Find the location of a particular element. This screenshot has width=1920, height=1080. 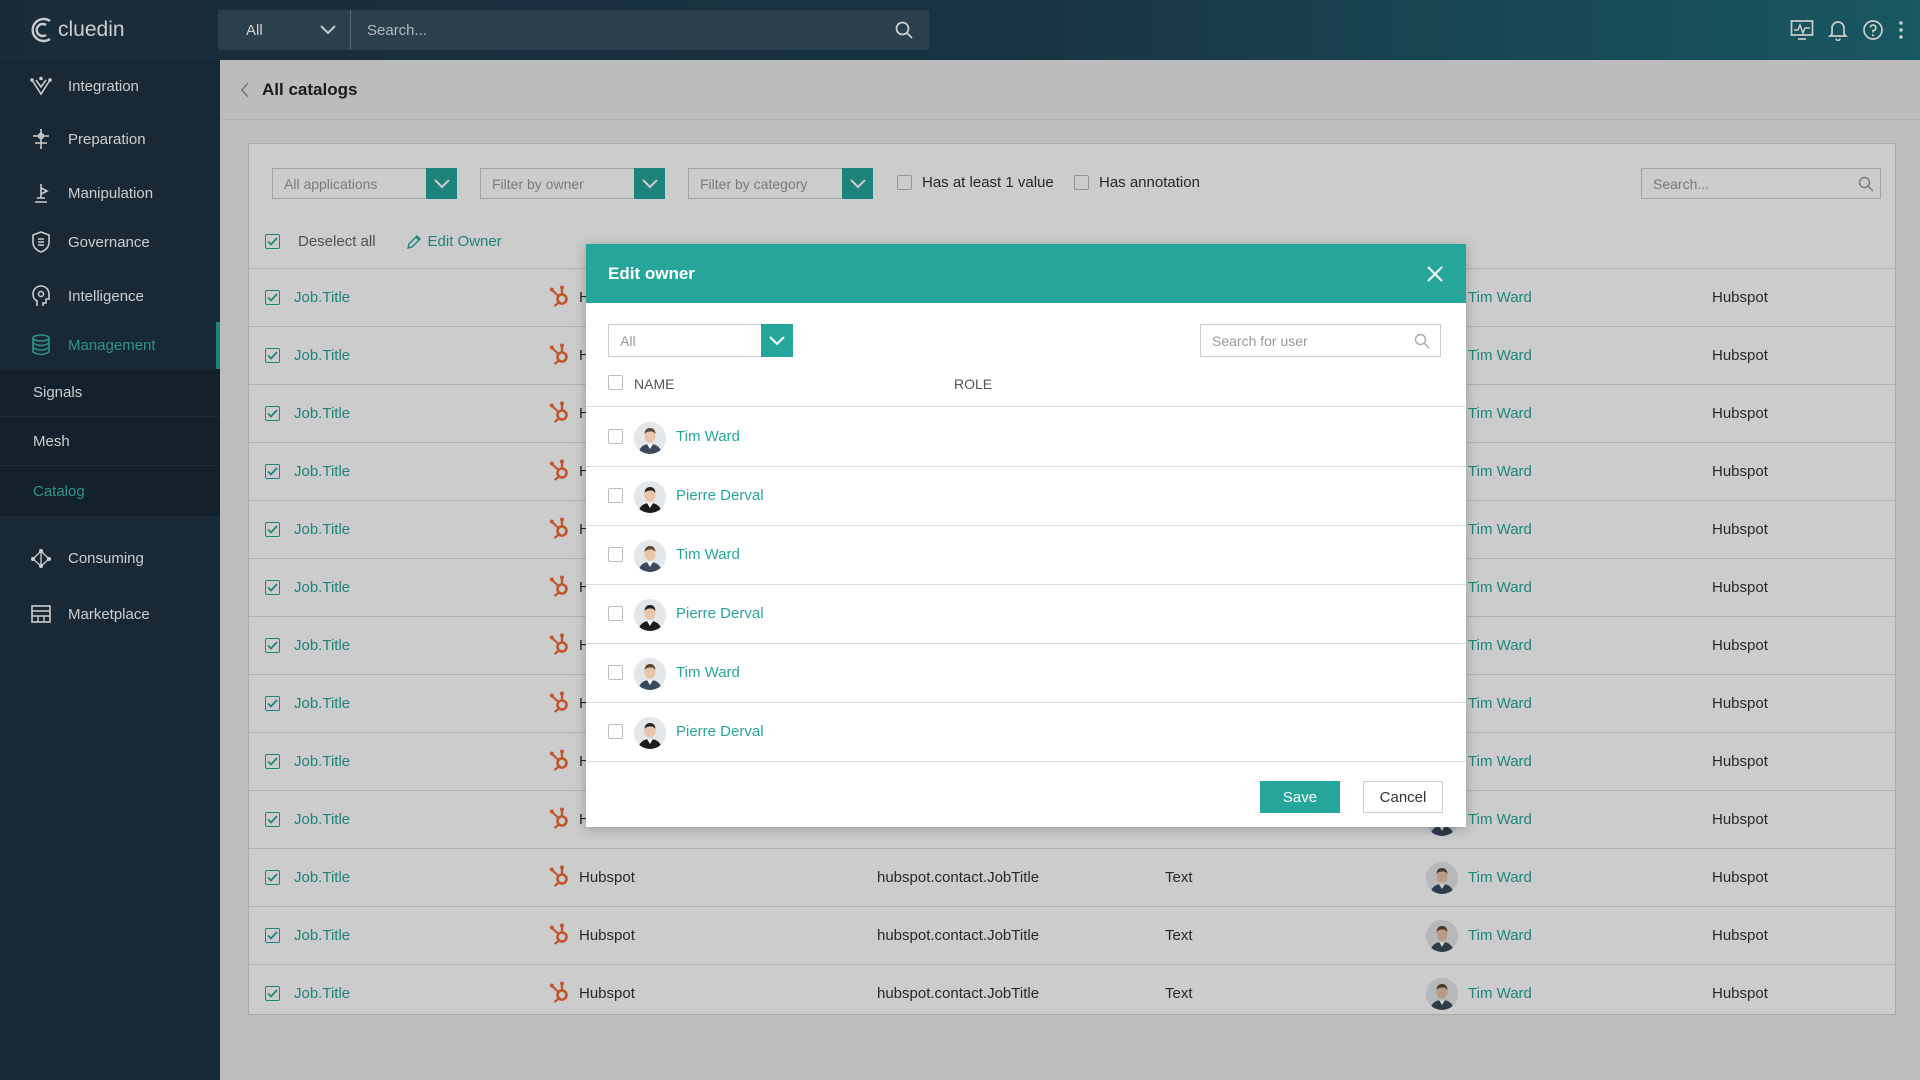

cancel-button: Cancel is located at coordinates (1403, 797).